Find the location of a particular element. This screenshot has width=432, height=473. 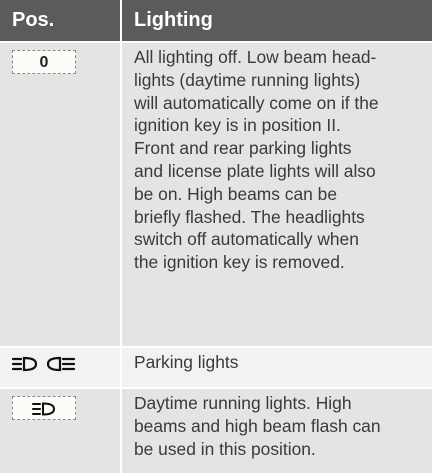

description-line: be on. High beams can be is located at coordinates (236, 193).